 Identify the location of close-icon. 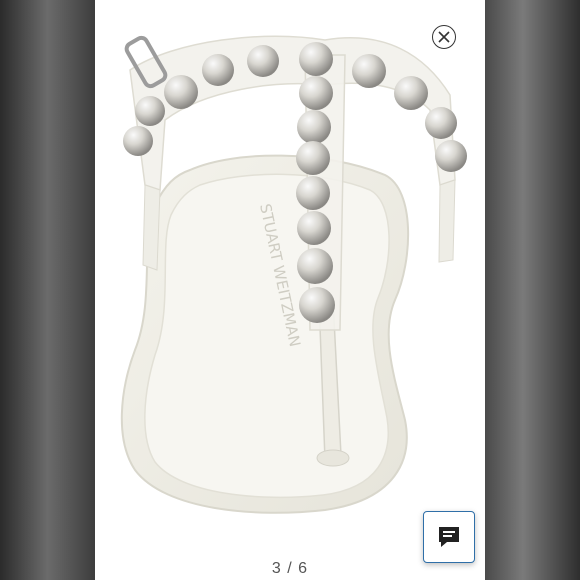
(444, 37).